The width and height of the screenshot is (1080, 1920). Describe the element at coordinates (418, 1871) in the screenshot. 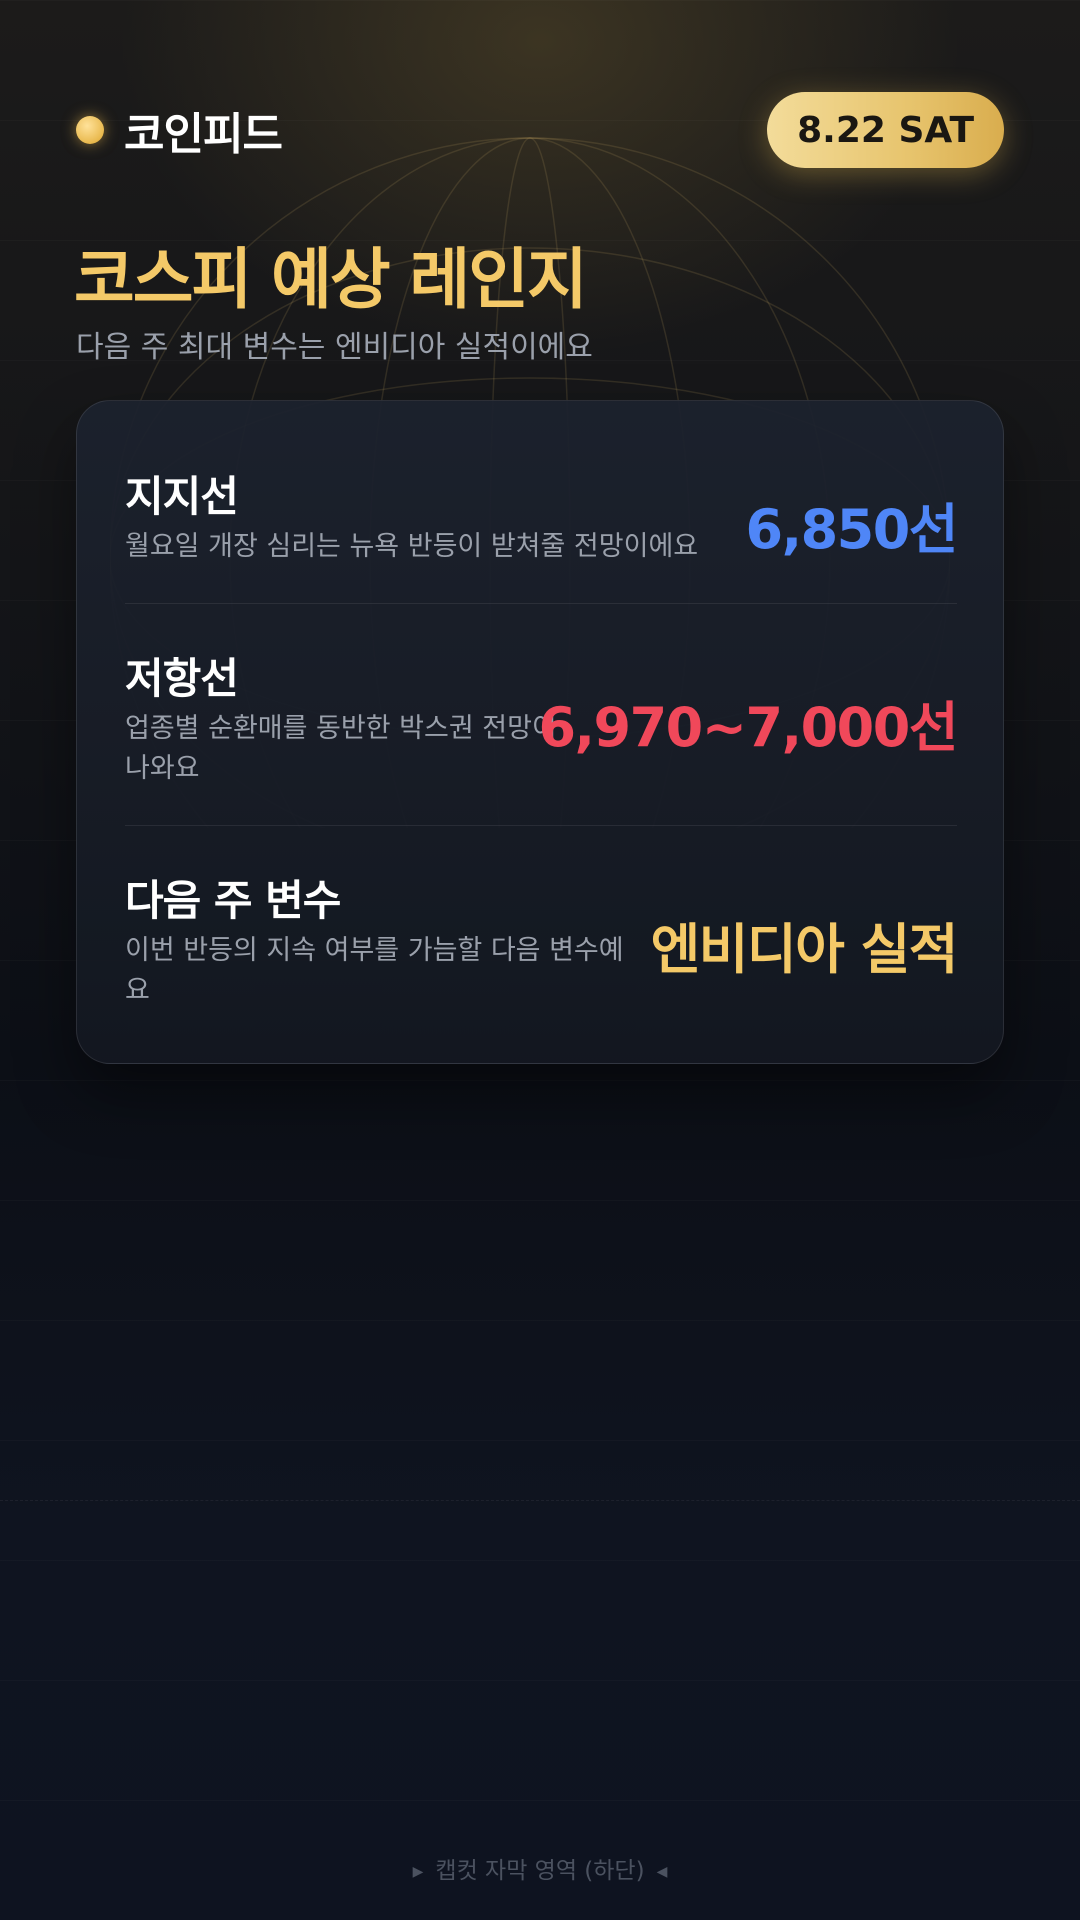

I see `triangle-right-icon: ▶` at that location.